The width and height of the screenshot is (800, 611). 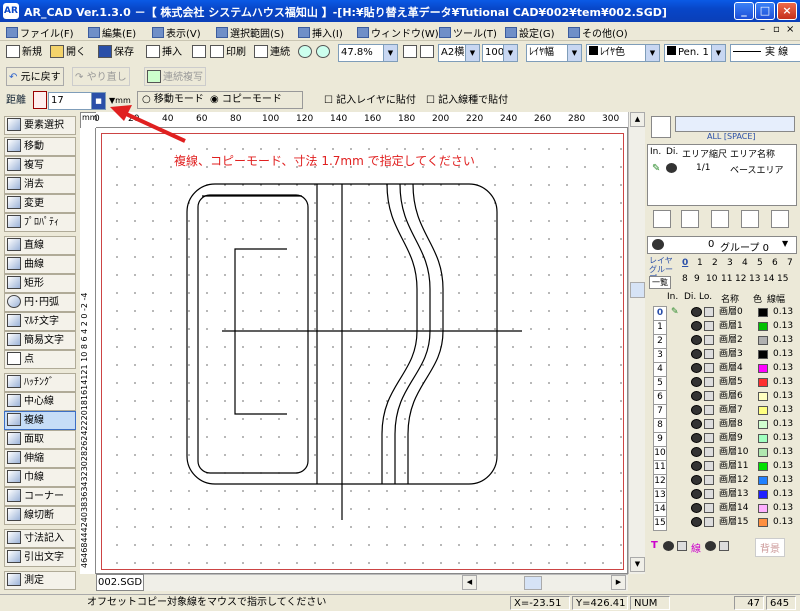 What do you see at coordinates (724, 495) in the screenshot?
I see `layer-row: 13 画層13 0.13` at bounding box center [724, 495].